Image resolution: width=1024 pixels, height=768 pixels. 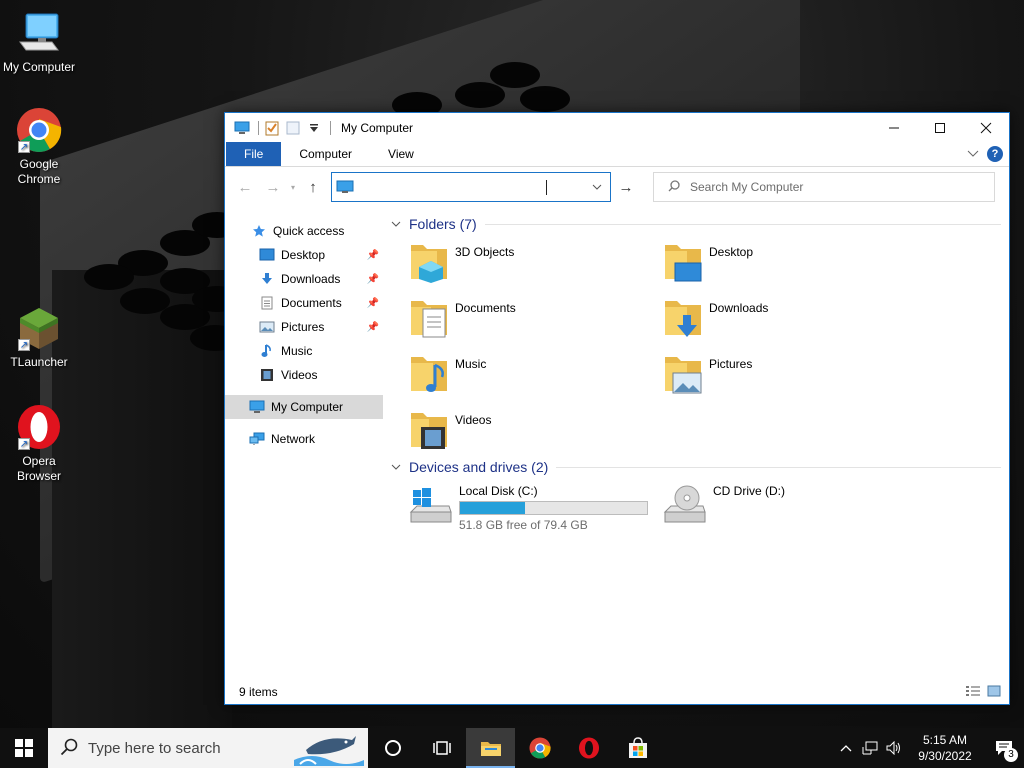 I want to click on expand-ribbon-chevron-icon, so click(x=973, y=154).